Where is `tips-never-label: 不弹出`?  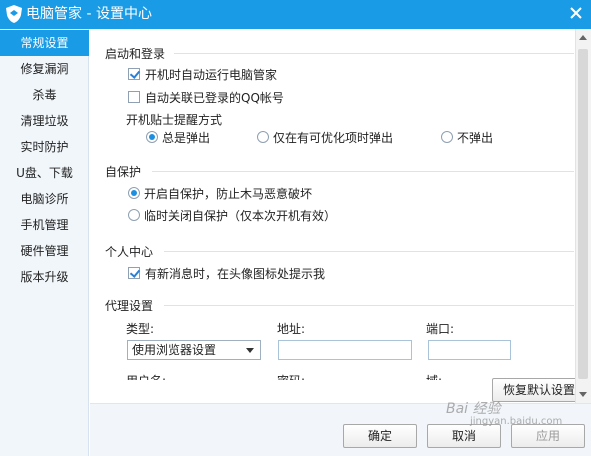
tips-never-label: 不弹出 is located at coordinates (475, 137).